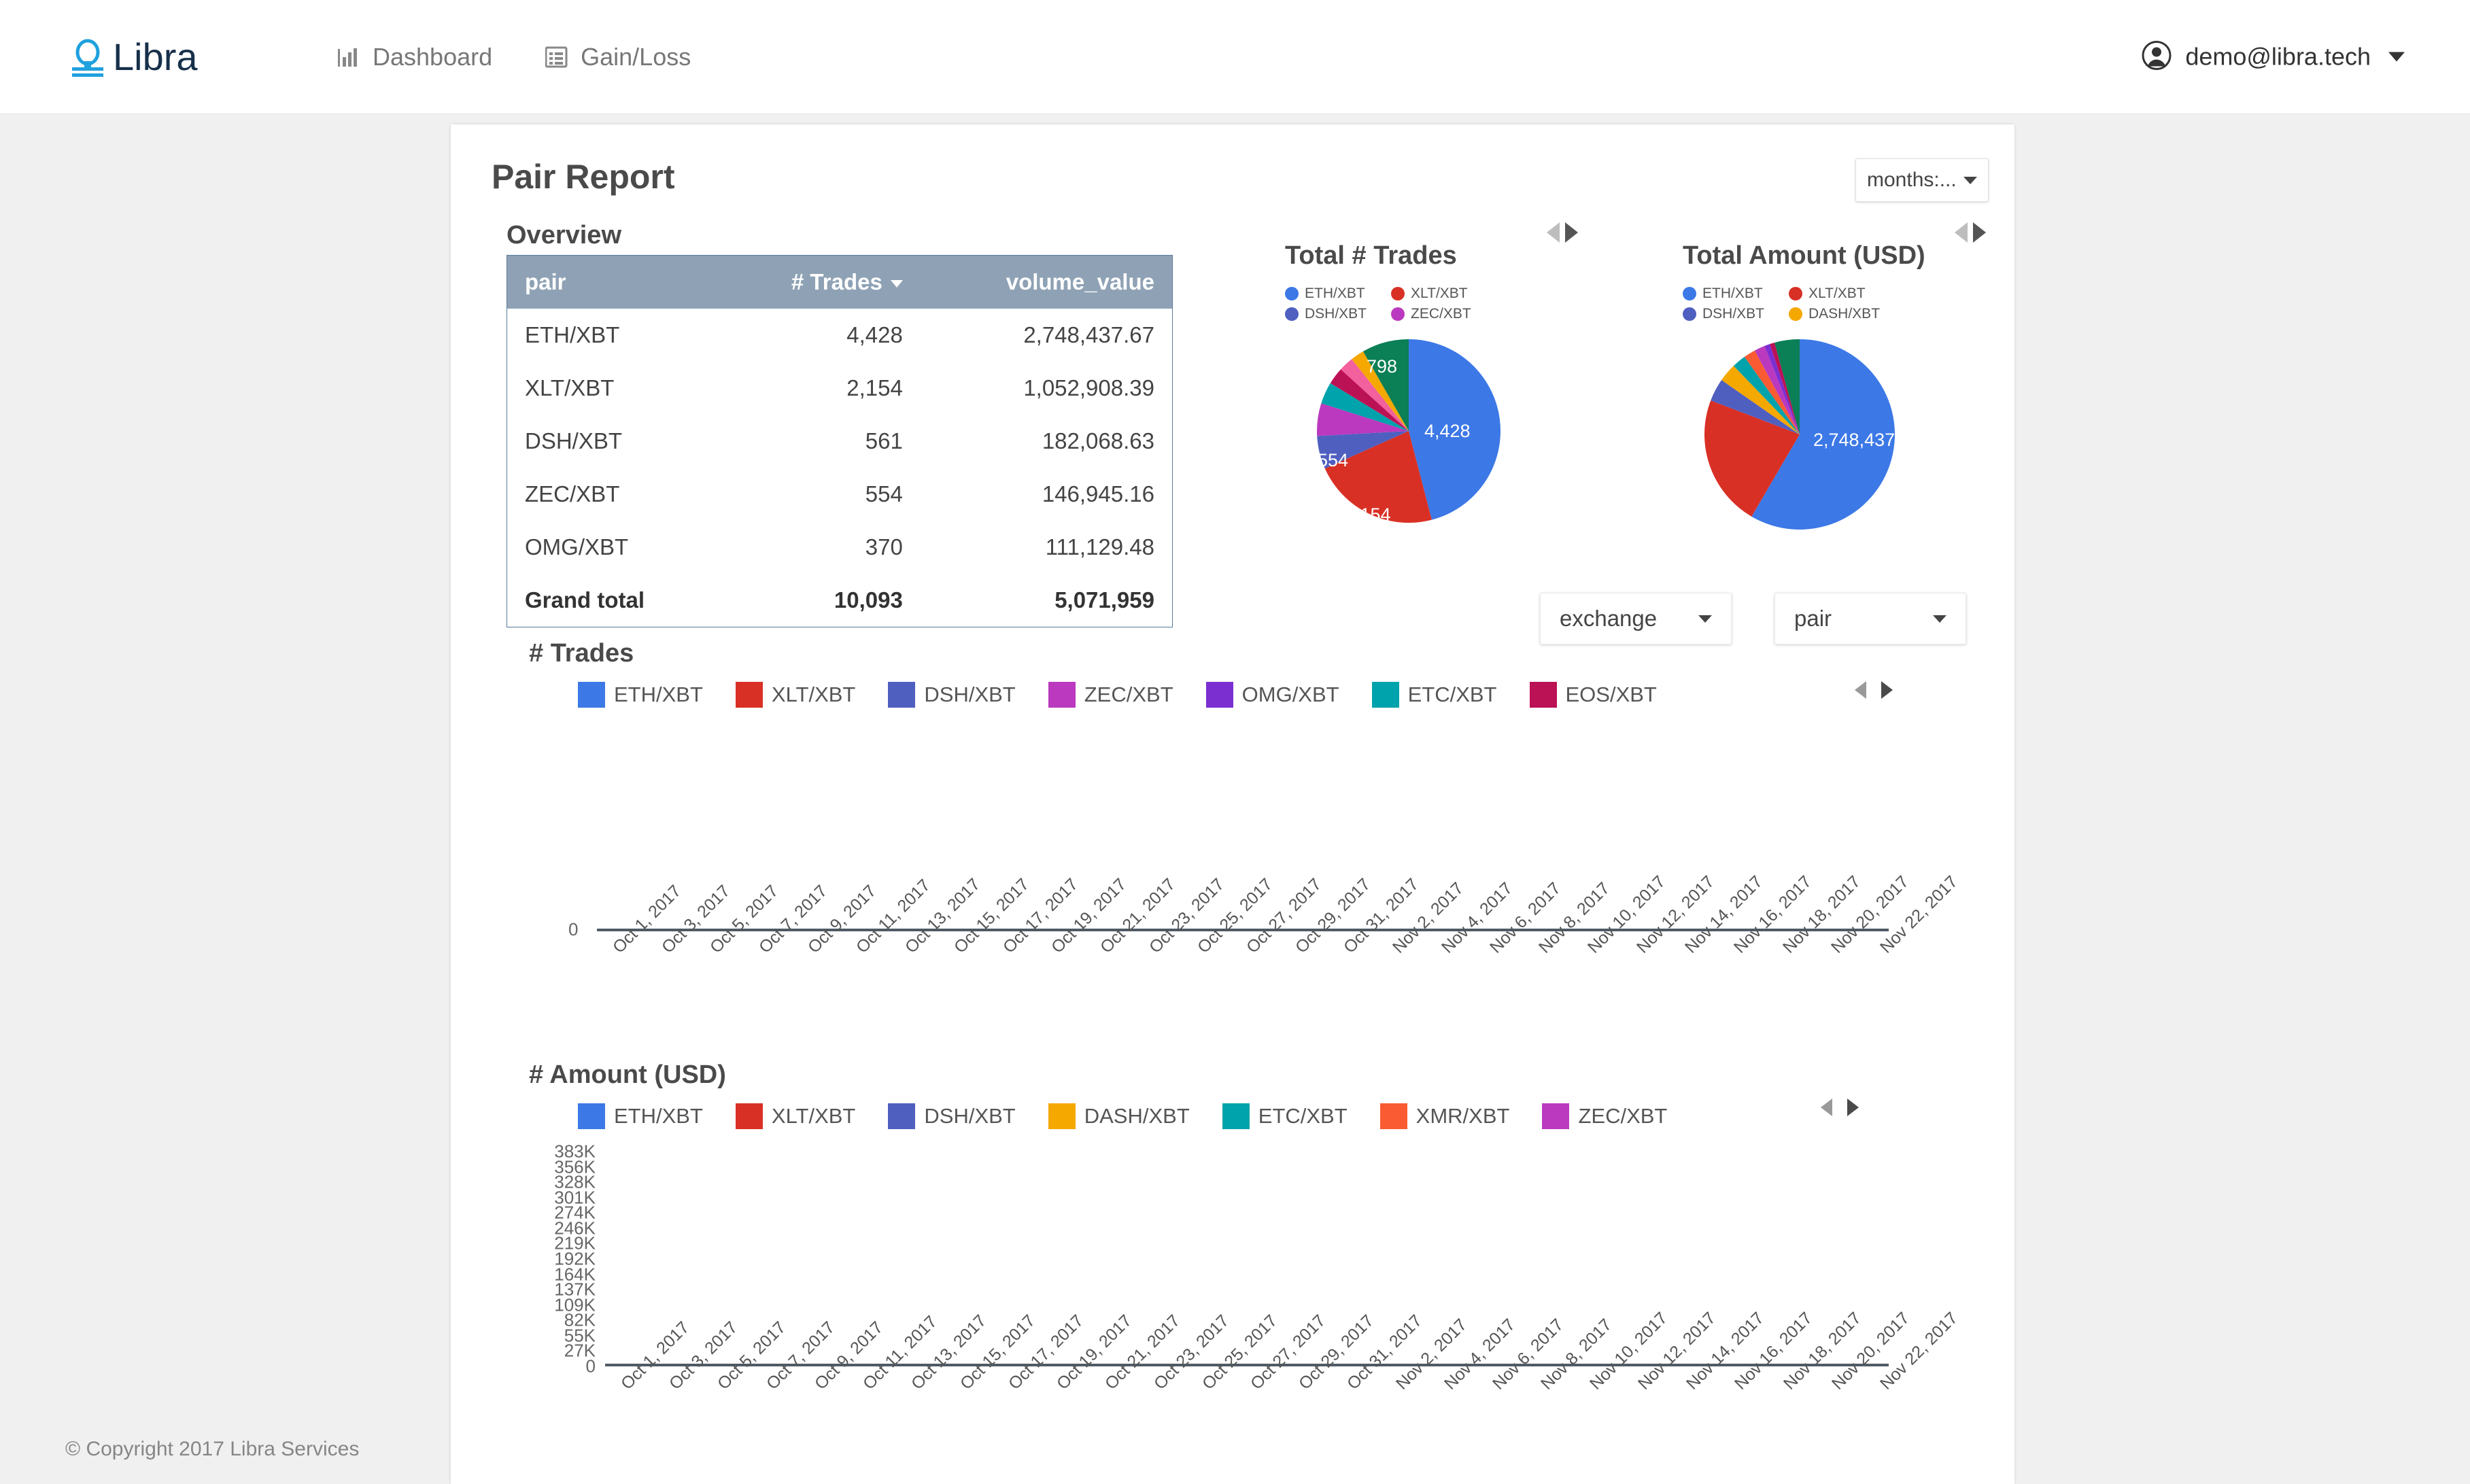 This screenshot has width=2470, height=1484. Describe the element at coordinates (1407, 435) in the screenshot. I see `pie-canvas-total-trades: 4,428 2,154 554 798` at that location.